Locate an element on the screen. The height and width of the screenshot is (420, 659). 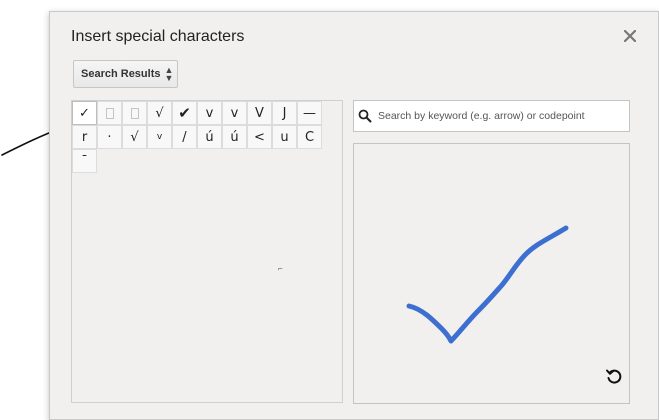
category-select: Search Results ▲ ▼ is located at coordinates (125, 74).